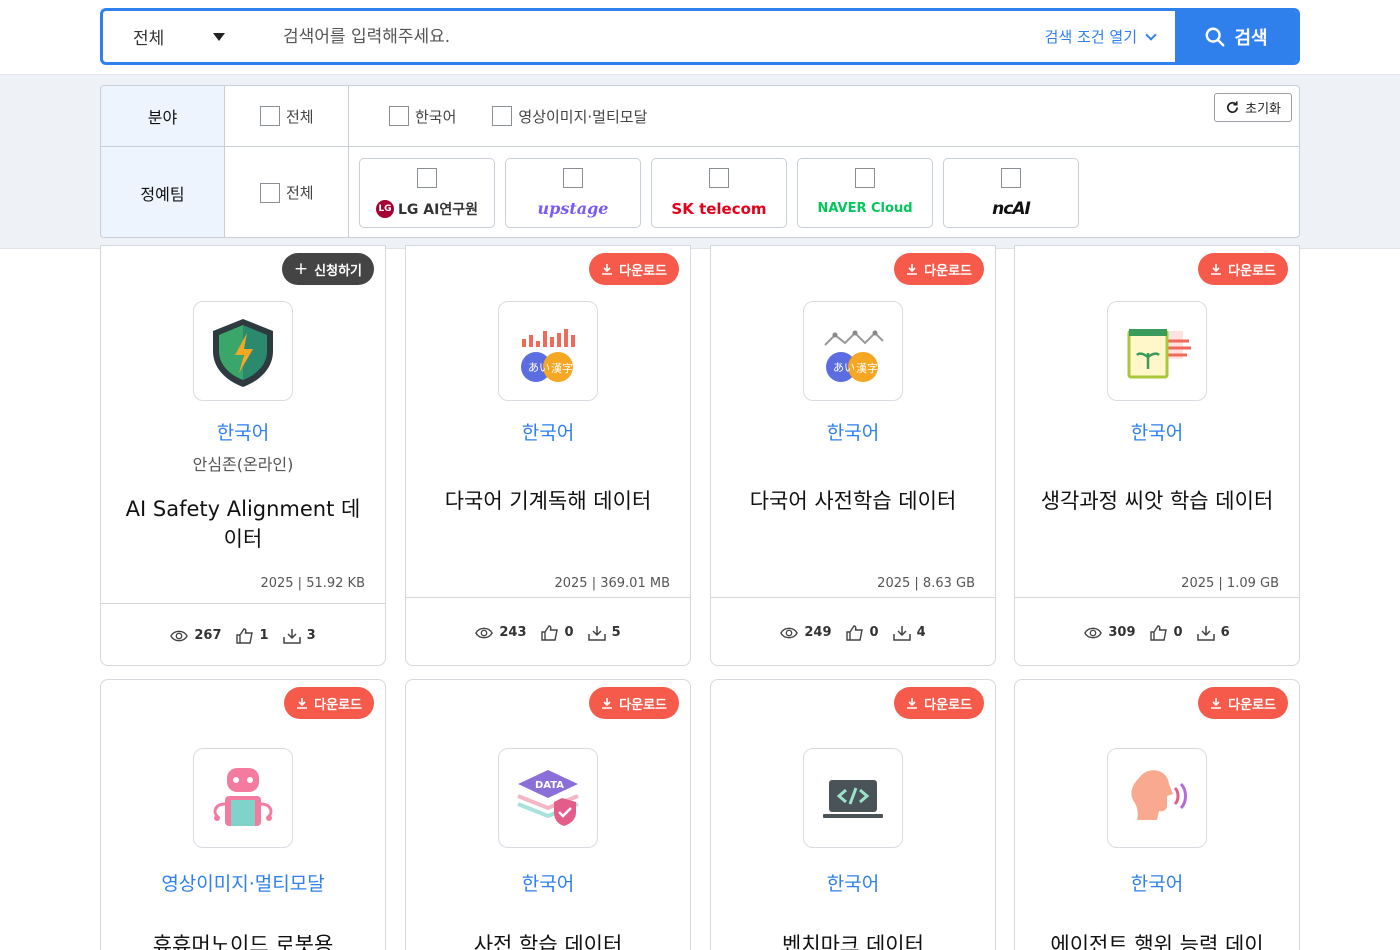 This screenshot has width=1400, height=950. Describe the element at coordinates (548, 798) in the screenshot. I see `dataset-thumbnail: DATA` at that location.